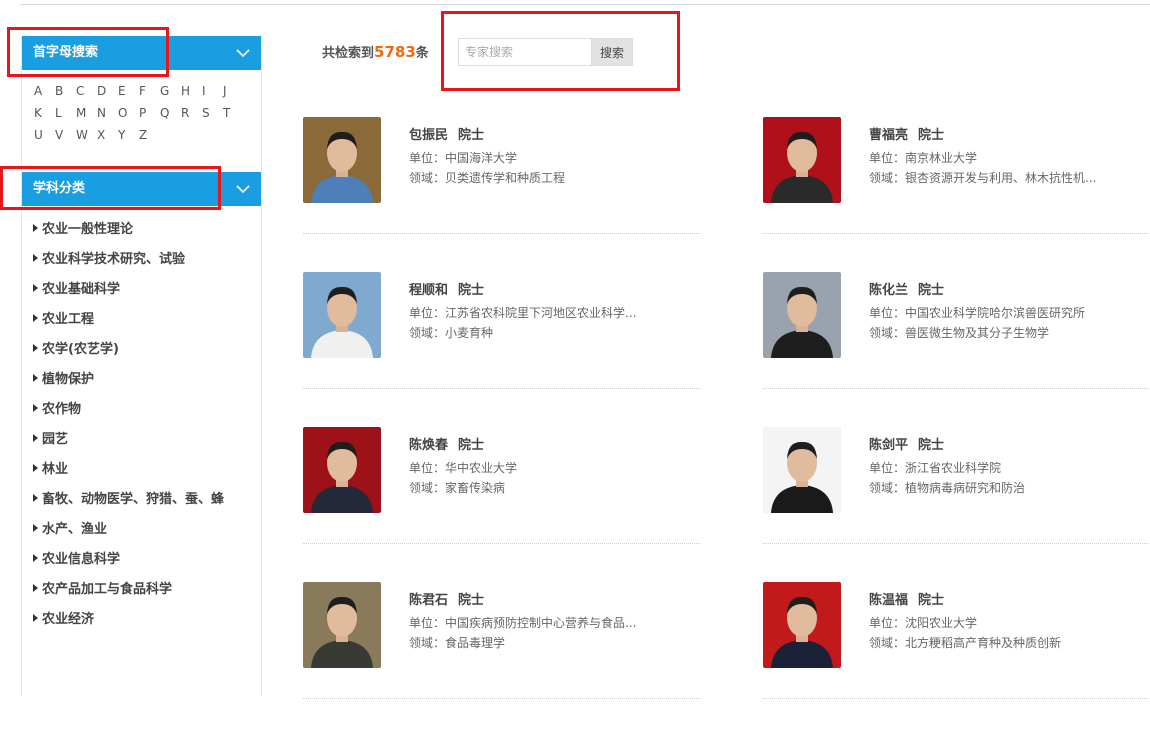 Image resolution: width=1150 pixels, height=737 pixels. I want to click on letter-link: L, so click(65, 113).